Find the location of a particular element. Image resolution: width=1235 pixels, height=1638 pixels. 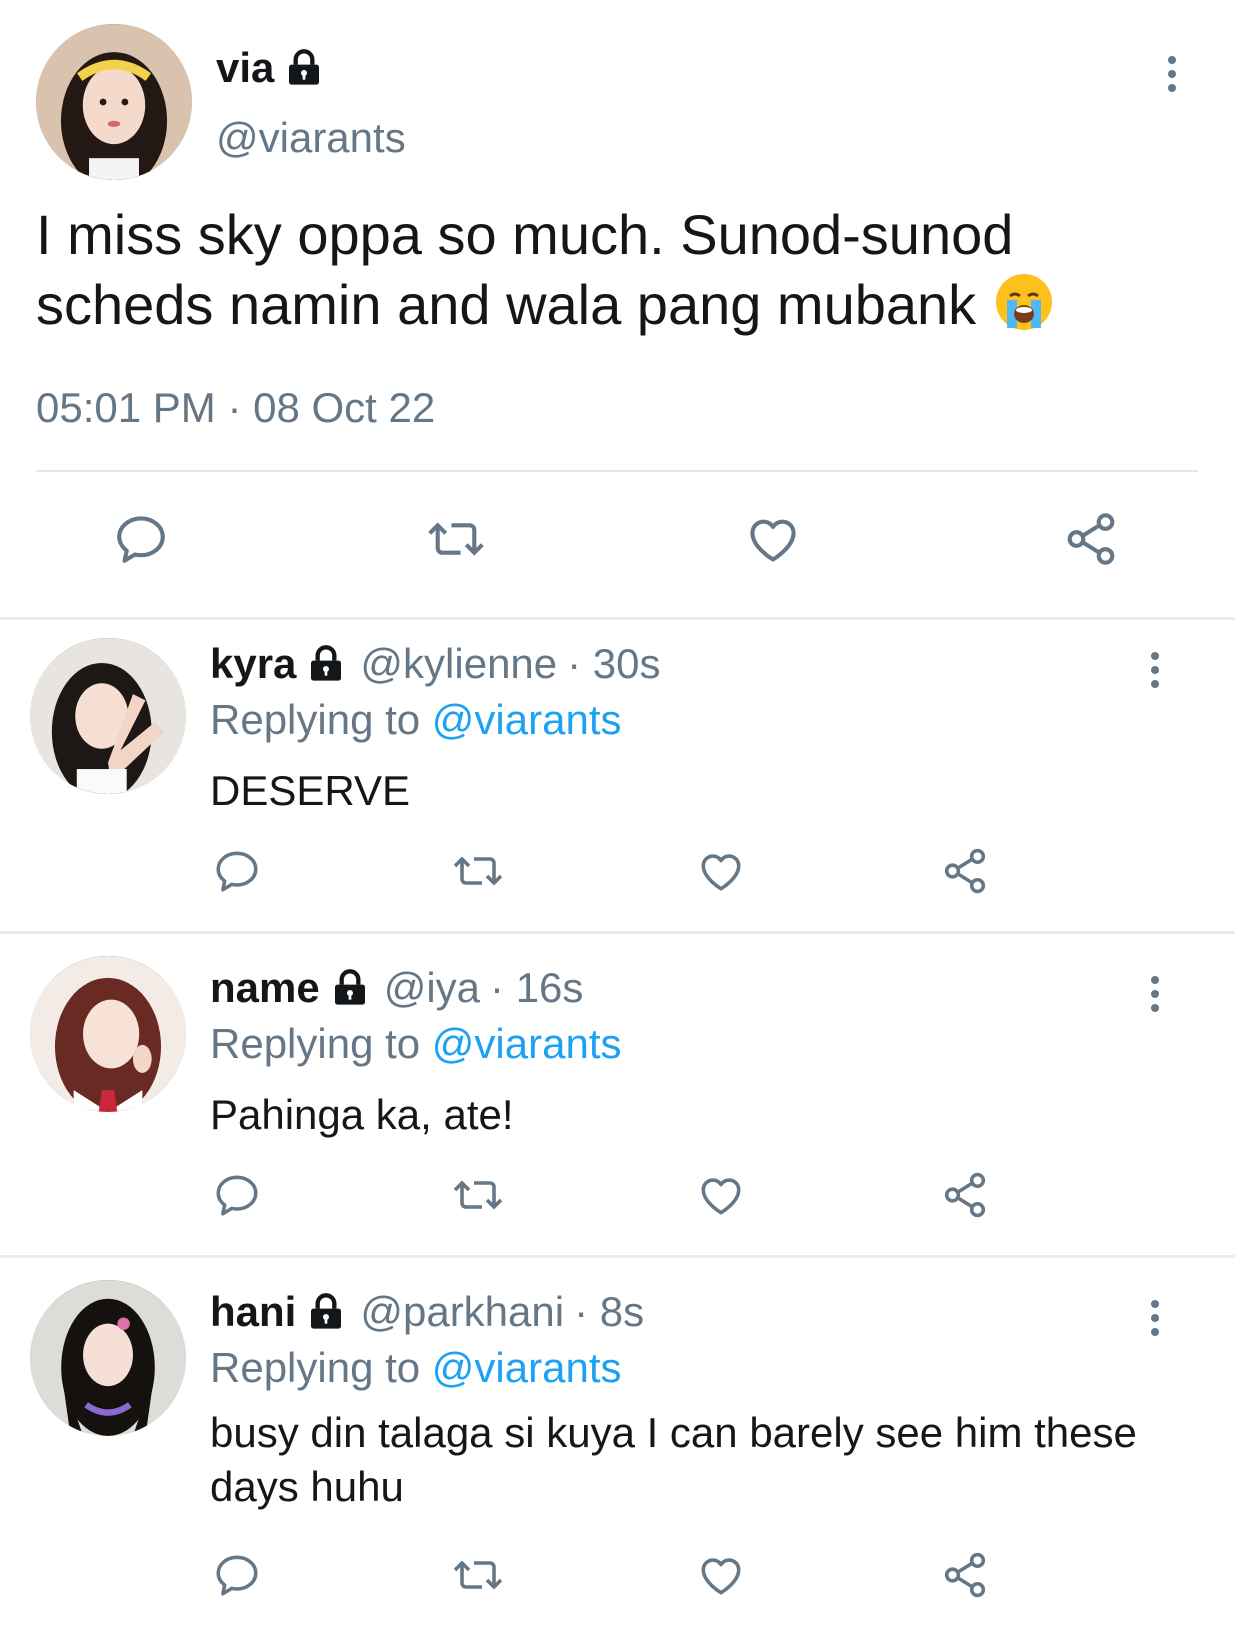

author-handle: @parkhani is located at coordinates (462, 1312).